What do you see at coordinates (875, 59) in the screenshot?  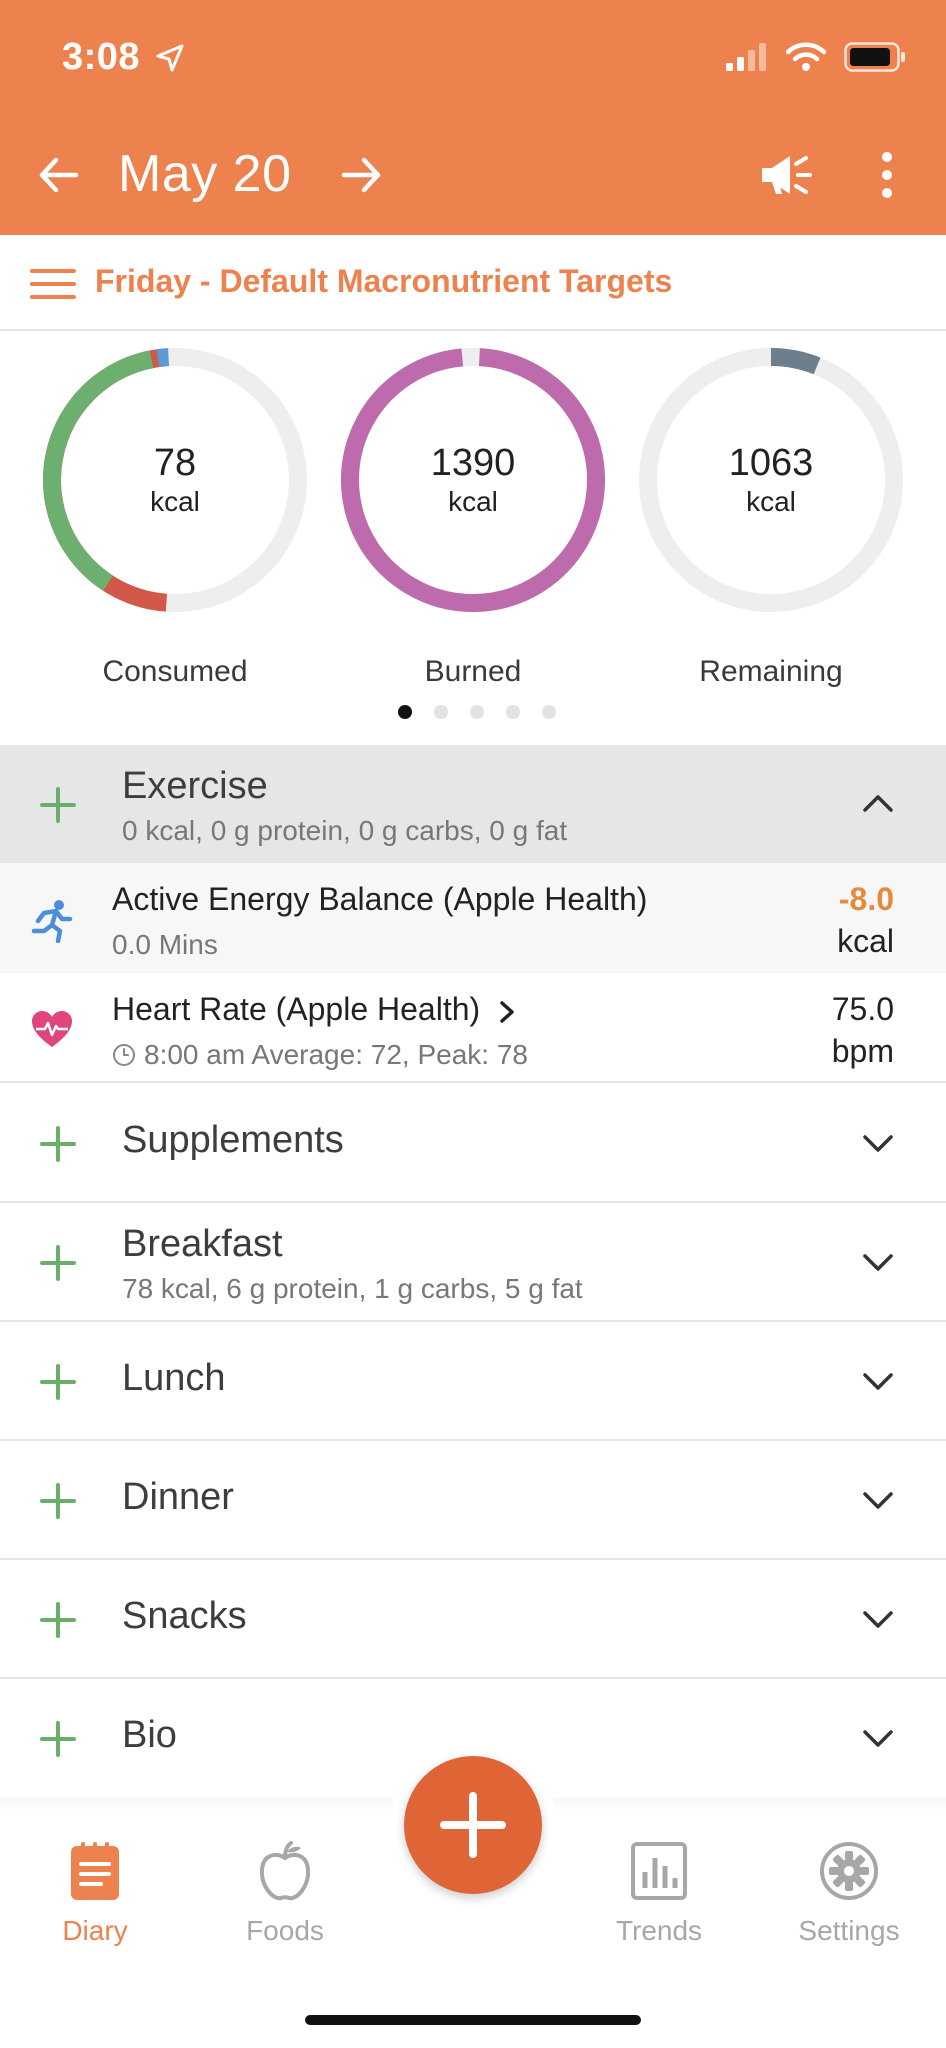 I see `battery-icon` at bounding box center [875, 59].